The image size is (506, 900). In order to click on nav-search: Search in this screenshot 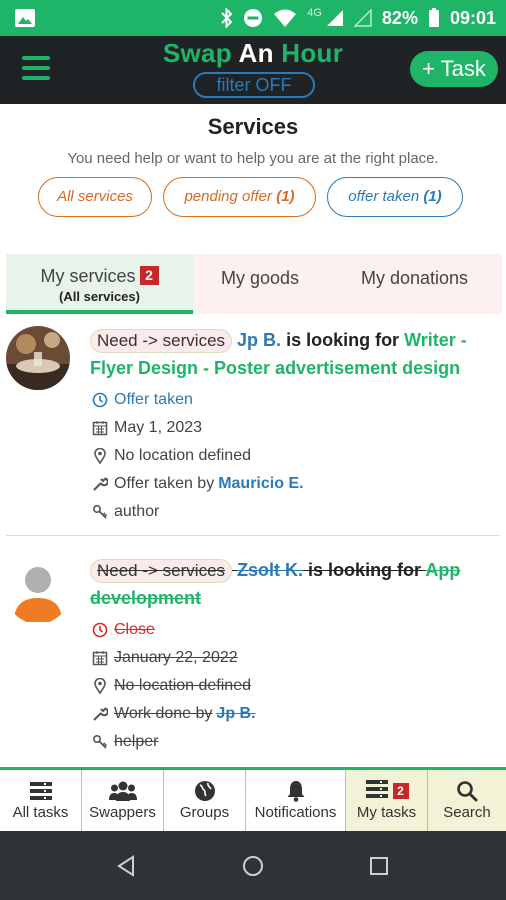, I will do `click(467, 800)`.